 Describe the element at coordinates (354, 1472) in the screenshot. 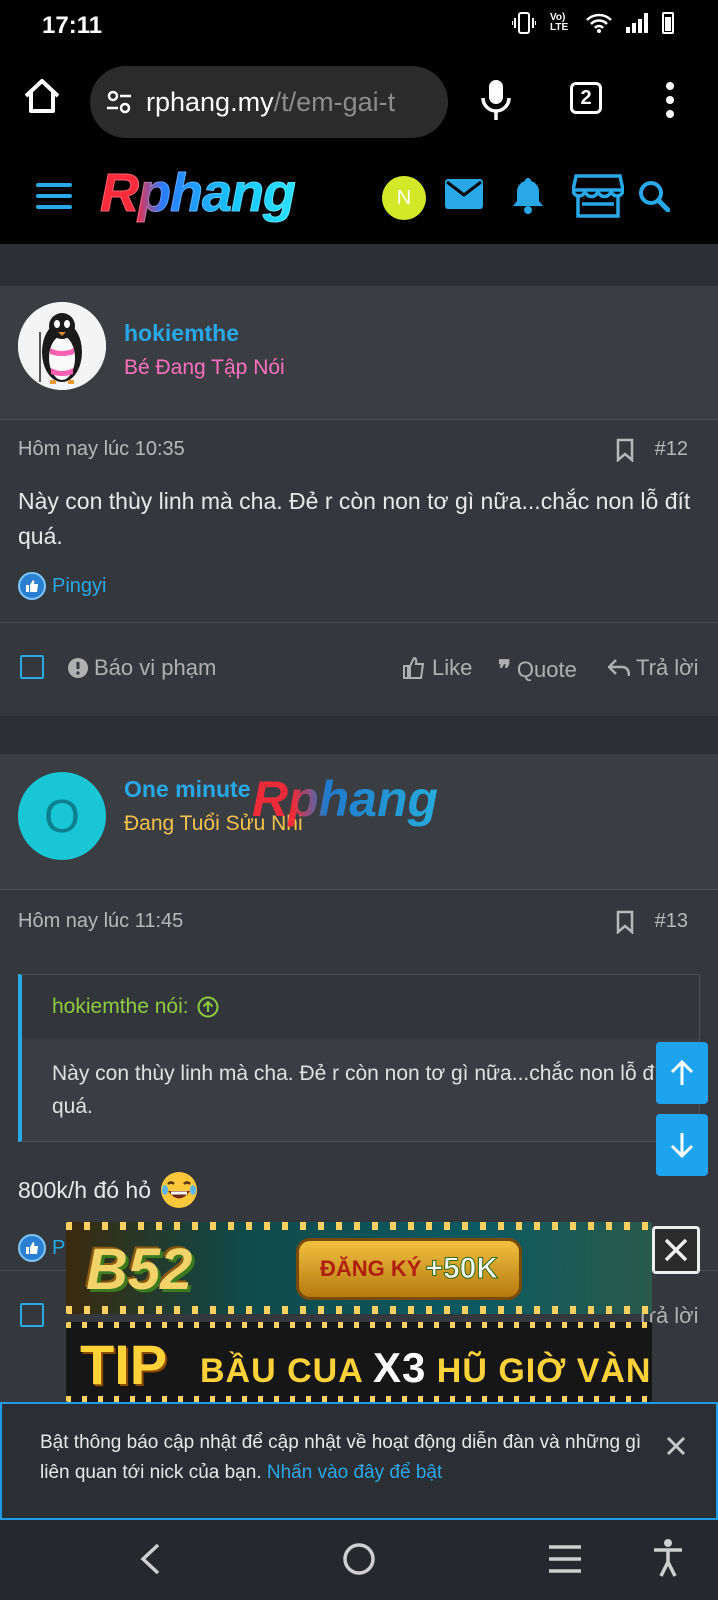

I see `enable-notifications-link: Nhấn vào đây để bật` at that location.